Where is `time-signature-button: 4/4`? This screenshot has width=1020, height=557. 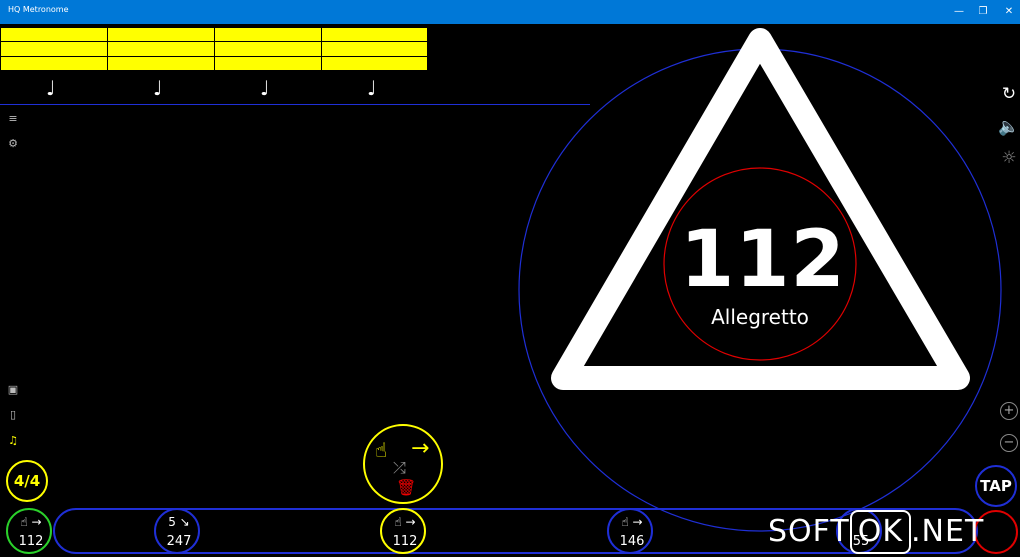 time-signature-button: 4/4 is located at coordinates (27, 481).